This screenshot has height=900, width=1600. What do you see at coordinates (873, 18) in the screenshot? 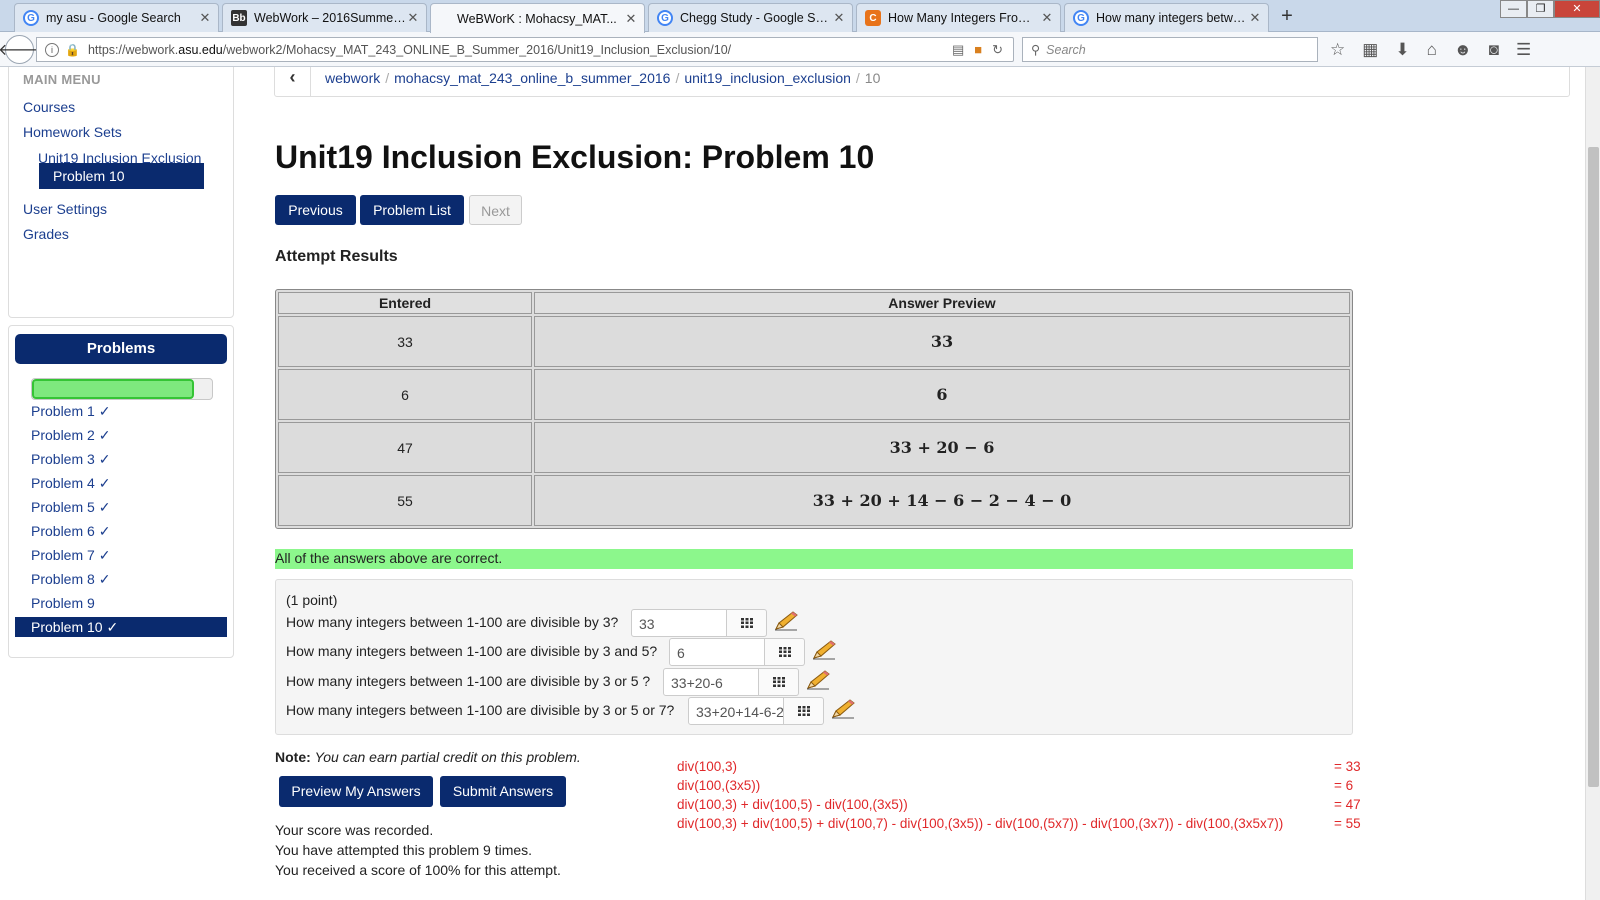
I see `chegg-icon: C` at bounding box center [873, 18].